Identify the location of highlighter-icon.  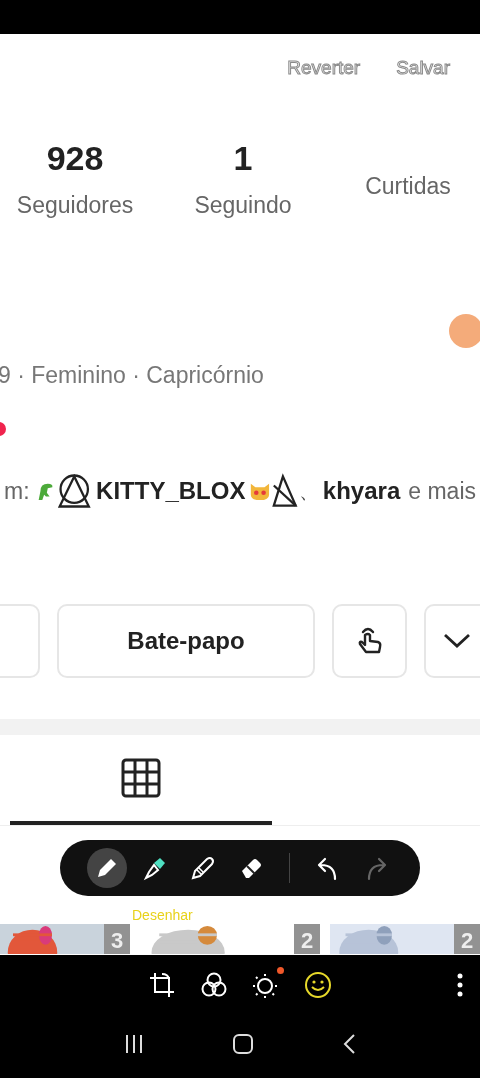
(155, 868).